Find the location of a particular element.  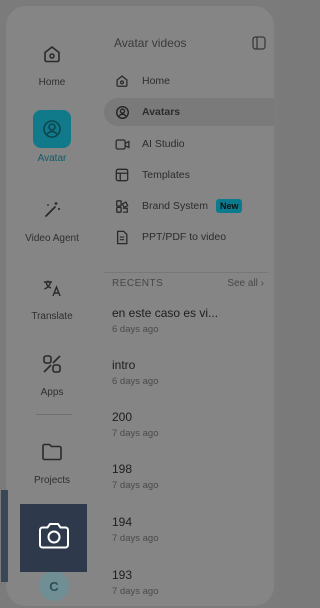

rail-item-home: Home is located at coordinates (52, 64).